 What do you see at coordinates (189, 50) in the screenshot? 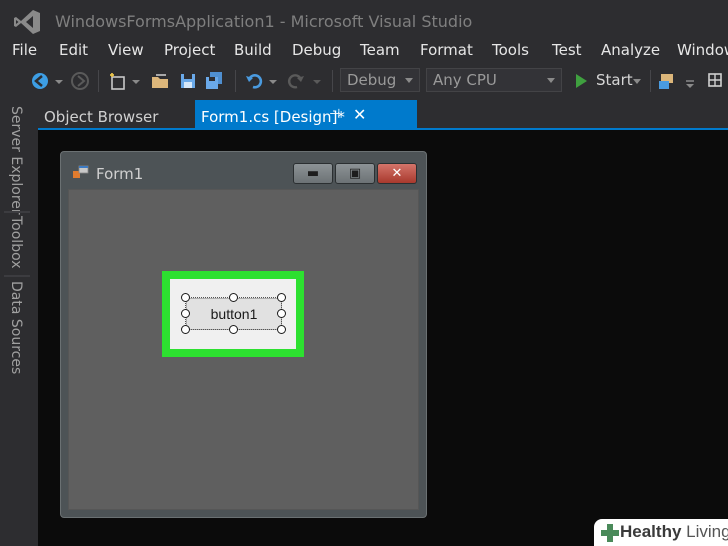
I see `menu-project: Project` at bounding box center [189, 50].